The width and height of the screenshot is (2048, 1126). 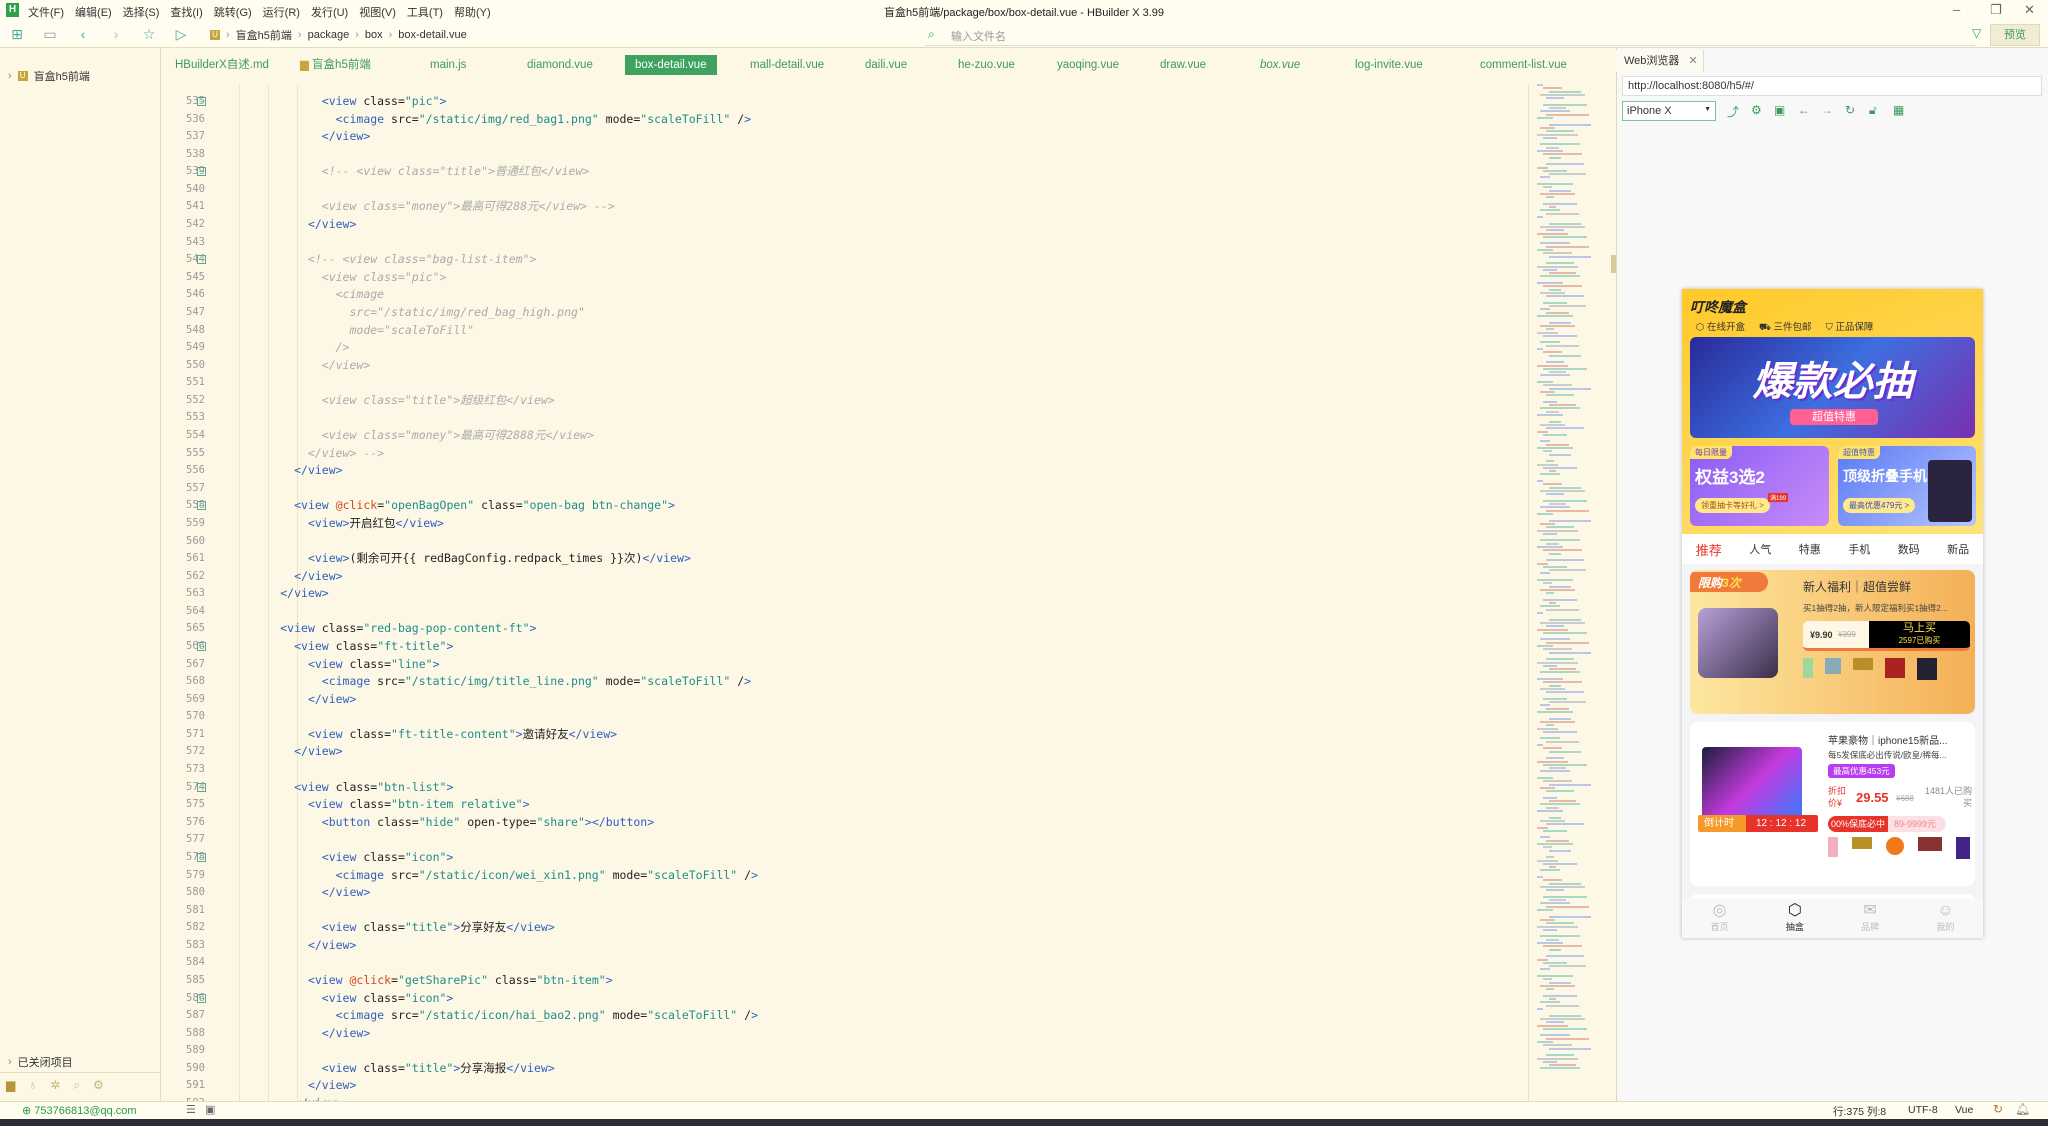 I want to click on tab-he-zuo-vue: he-zuo.vue, so click(x=986, y=65).